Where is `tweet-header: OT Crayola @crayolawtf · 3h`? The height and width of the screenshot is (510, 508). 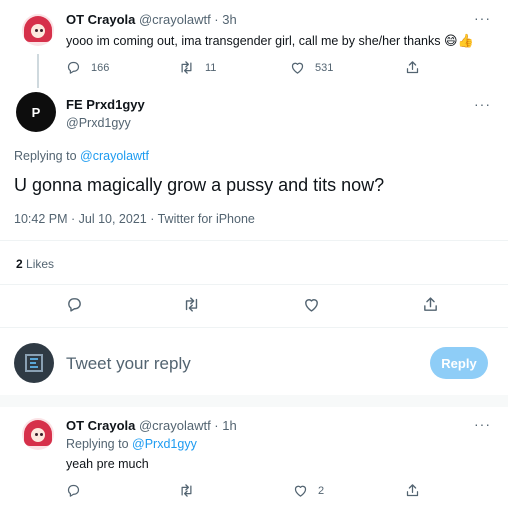 tweet-header: OT Crayola @crayolawtf · 3h is located at coordinates (151, 19).